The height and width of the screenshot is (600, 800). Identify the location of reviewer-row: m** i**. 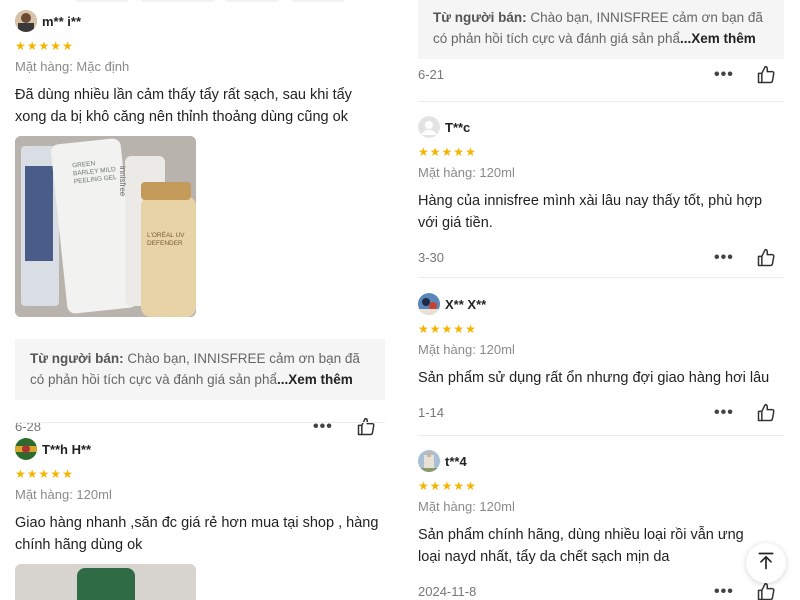
(200, 21).